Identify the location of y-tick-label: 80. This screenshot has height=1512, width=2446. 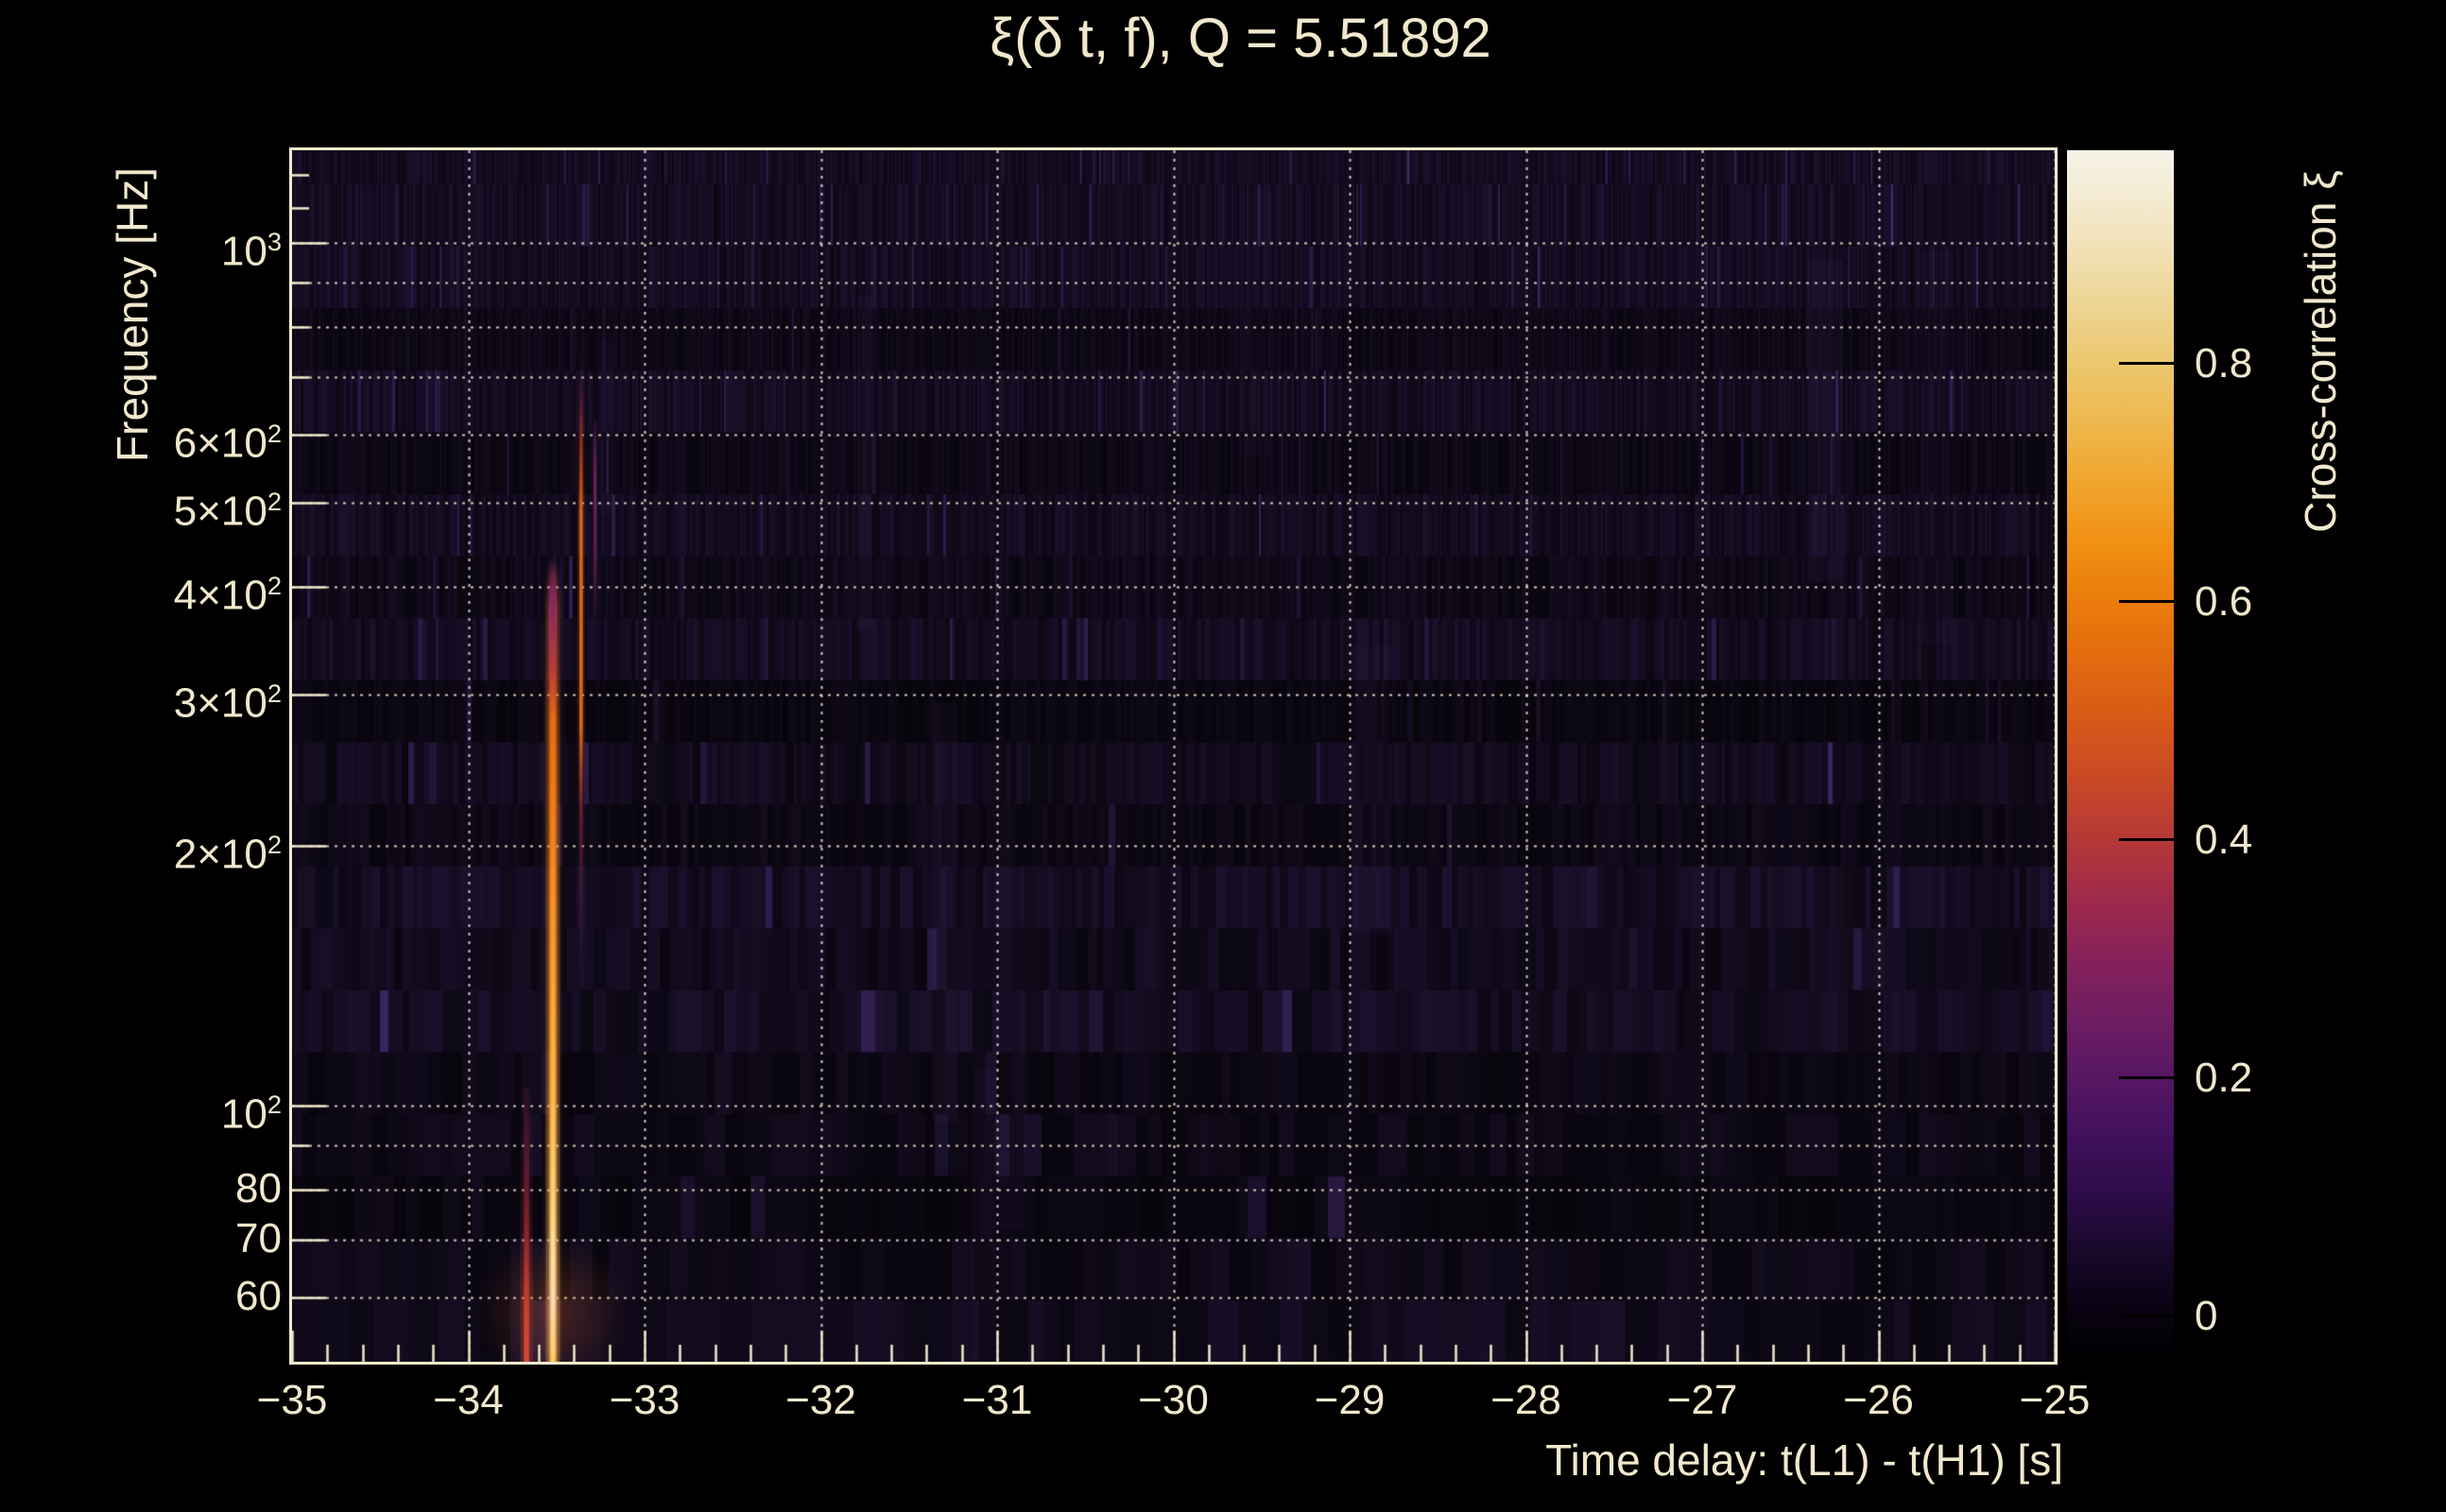
(258, 1187).